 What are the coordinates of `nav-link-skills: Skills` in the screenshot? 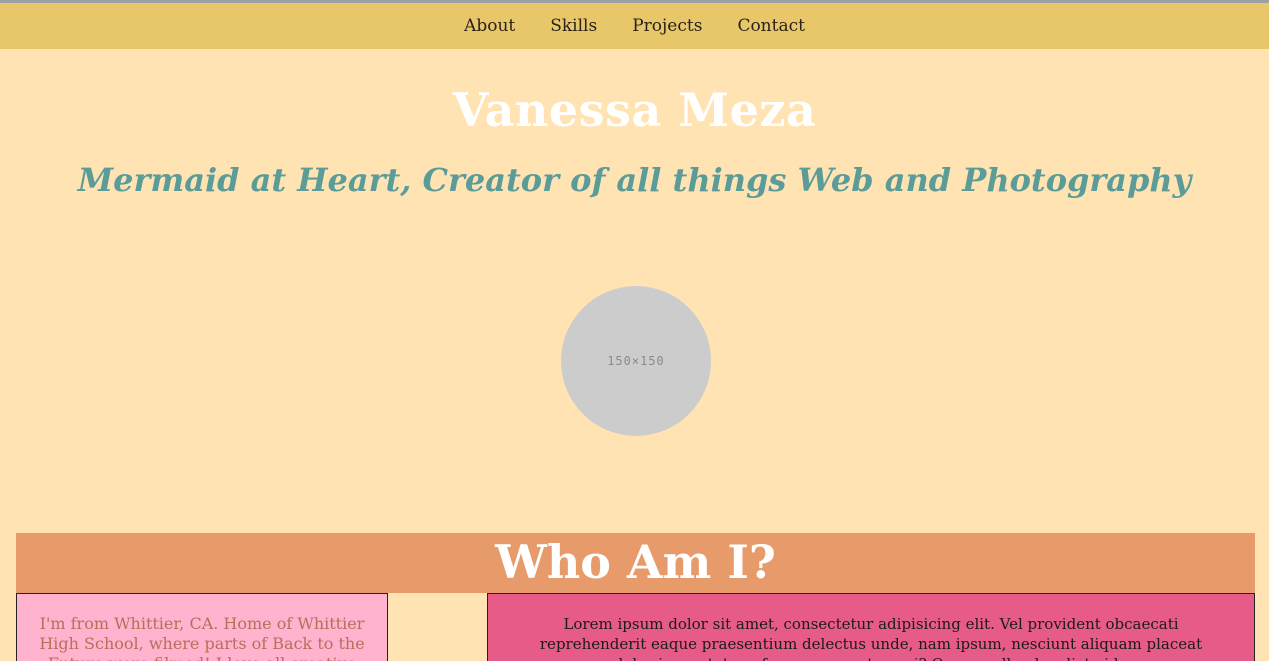 It's located at (573, 26).